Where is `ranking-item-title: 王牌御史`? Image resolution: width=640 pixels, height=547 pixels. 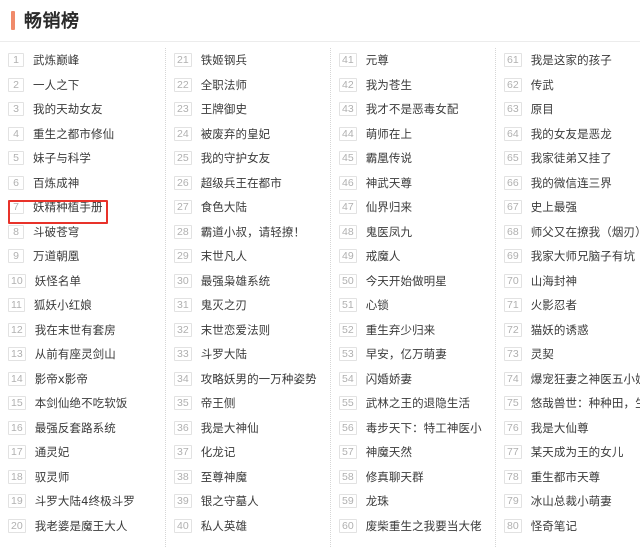
ranking-item-title: 王牌御史 is located at coordinates (224, 109).